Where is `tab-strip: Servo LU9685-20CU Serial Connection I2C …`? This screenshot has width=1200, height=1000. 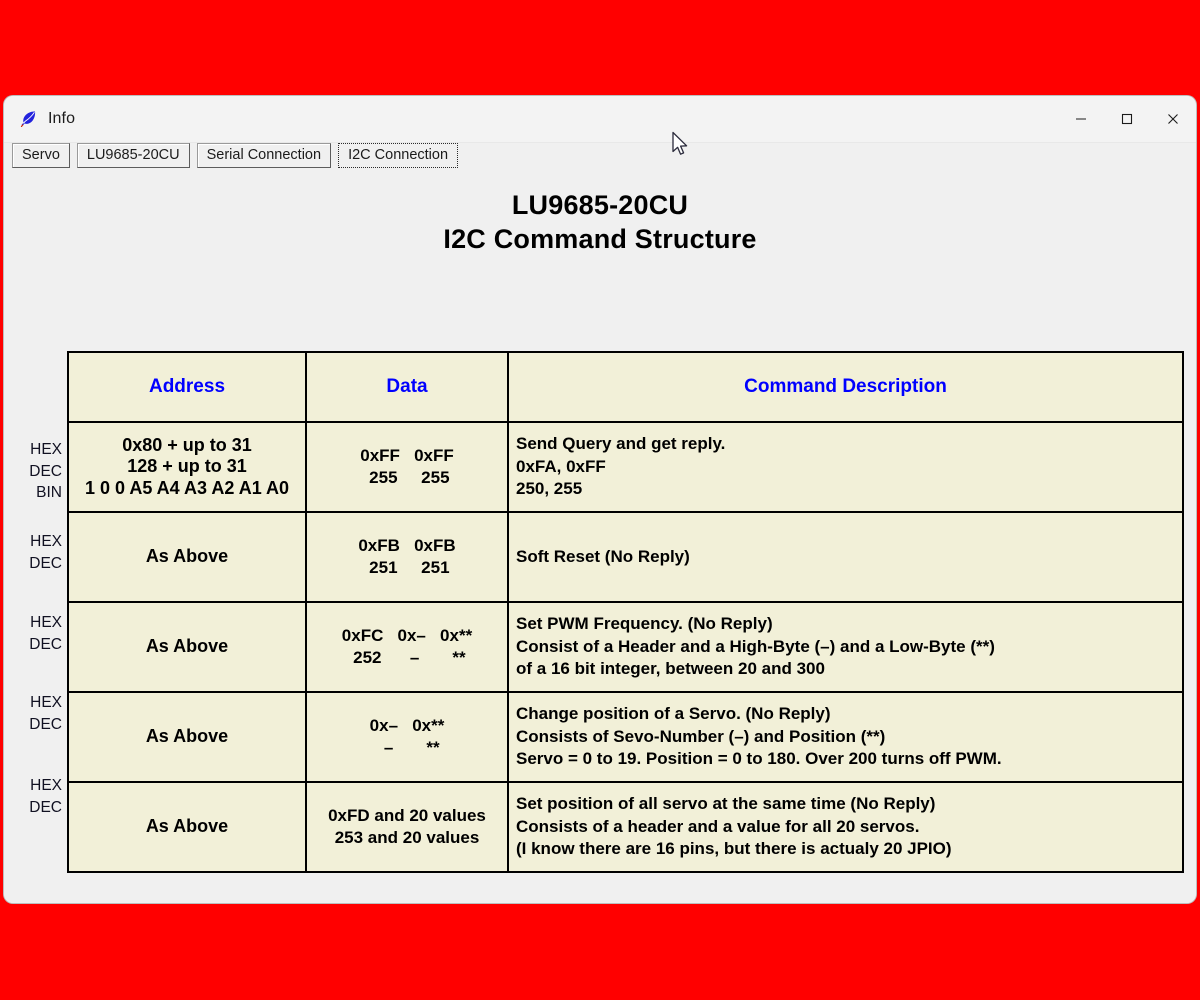
tab-strip: Servo LU9685-20CU Serial Connection I2C … is located at coordinates (235, 157).